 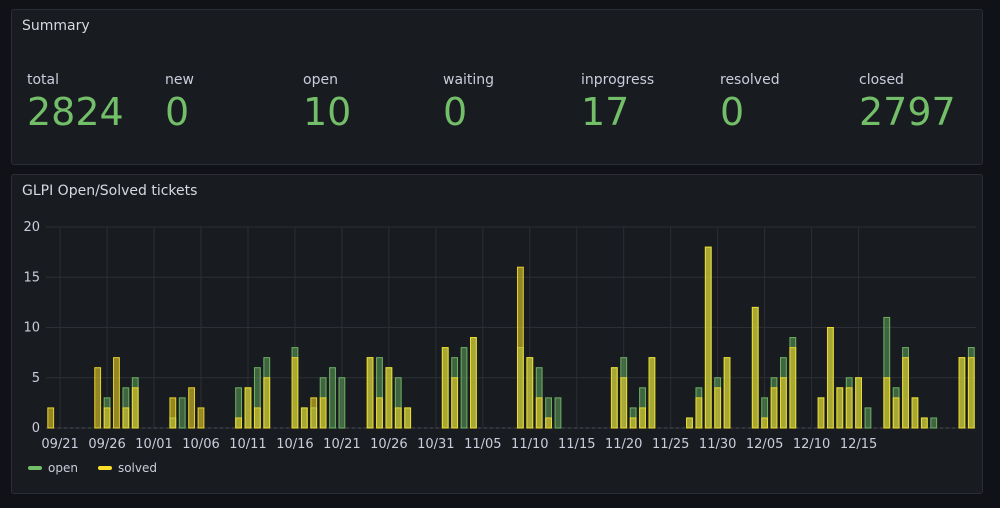 What do you see at coordinates (35, 468) in the screenshot?
I see `legend-swatch-open` at bounding box center [35, 468].